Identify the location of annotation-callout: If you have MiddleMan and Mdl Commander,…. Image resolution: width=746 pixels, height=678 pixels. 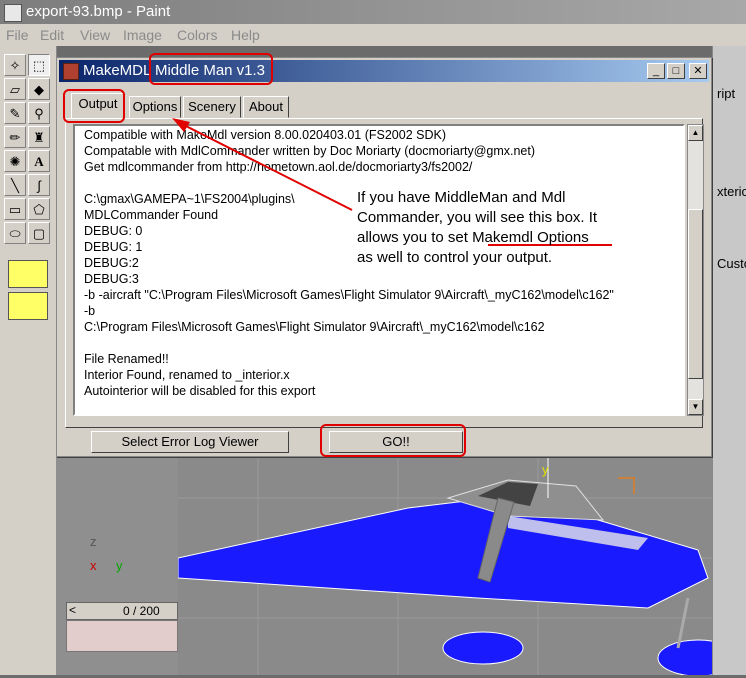
(477, 228).